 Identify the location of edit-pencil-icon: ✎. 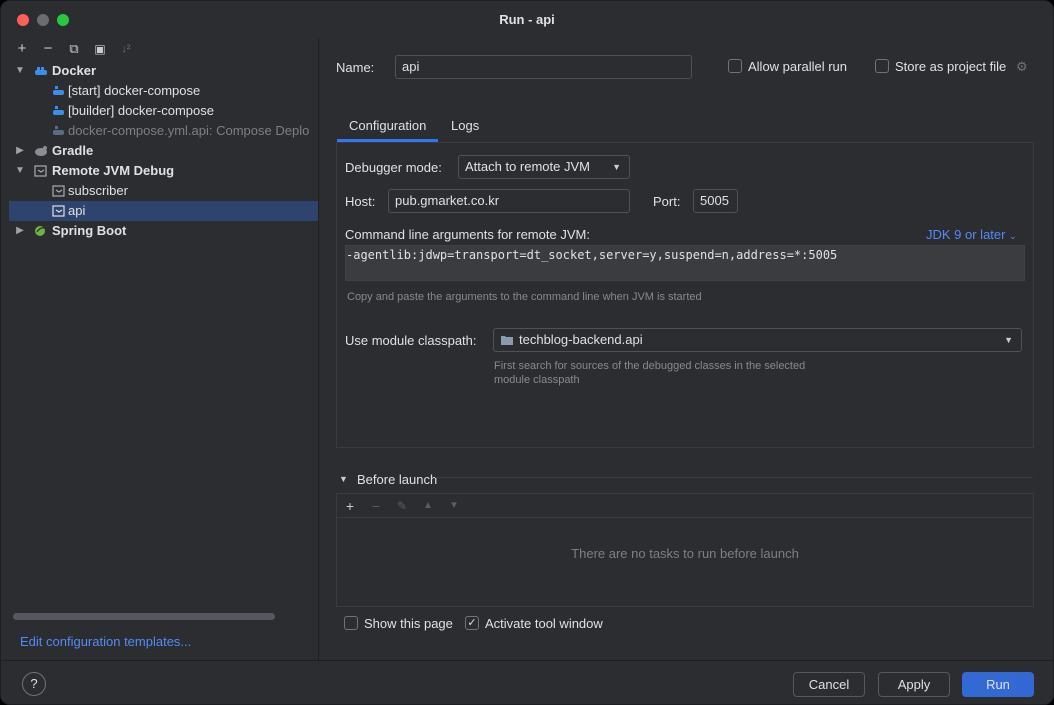
(402, 506).